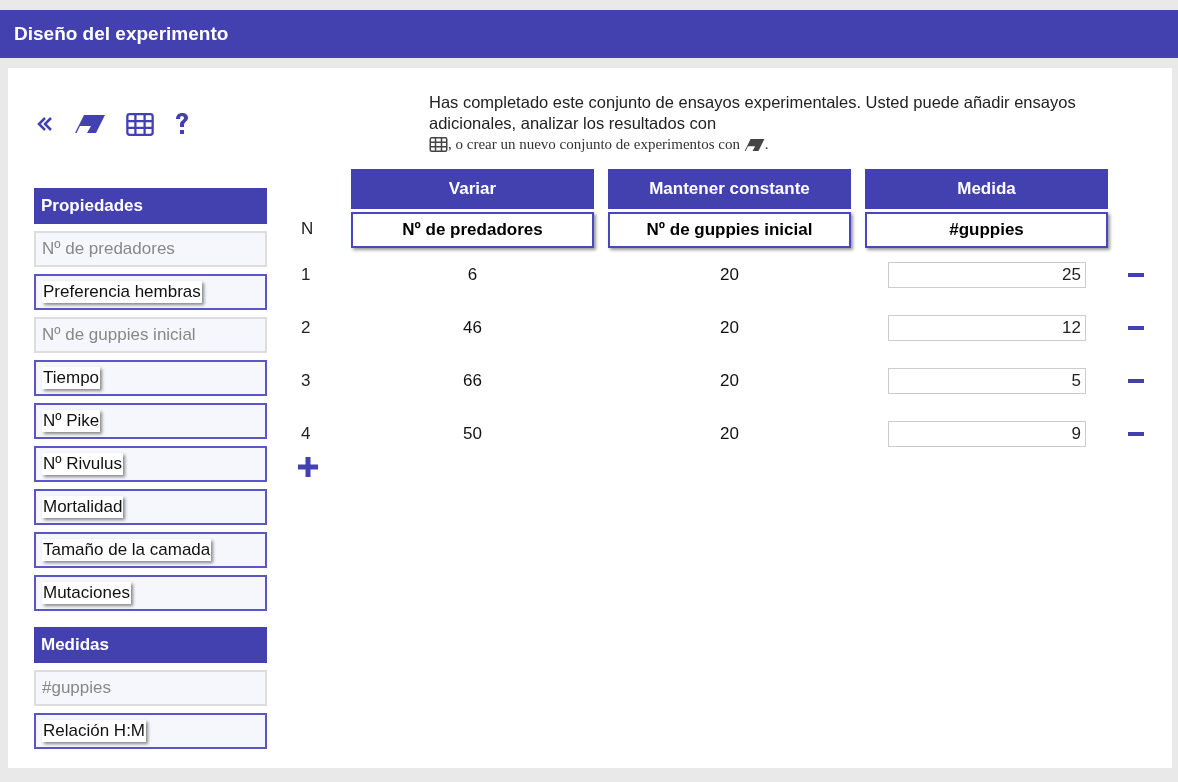 The height and width of the screenshot is (782, 1178). I want to click on row-number: 2, so click(306, 327).